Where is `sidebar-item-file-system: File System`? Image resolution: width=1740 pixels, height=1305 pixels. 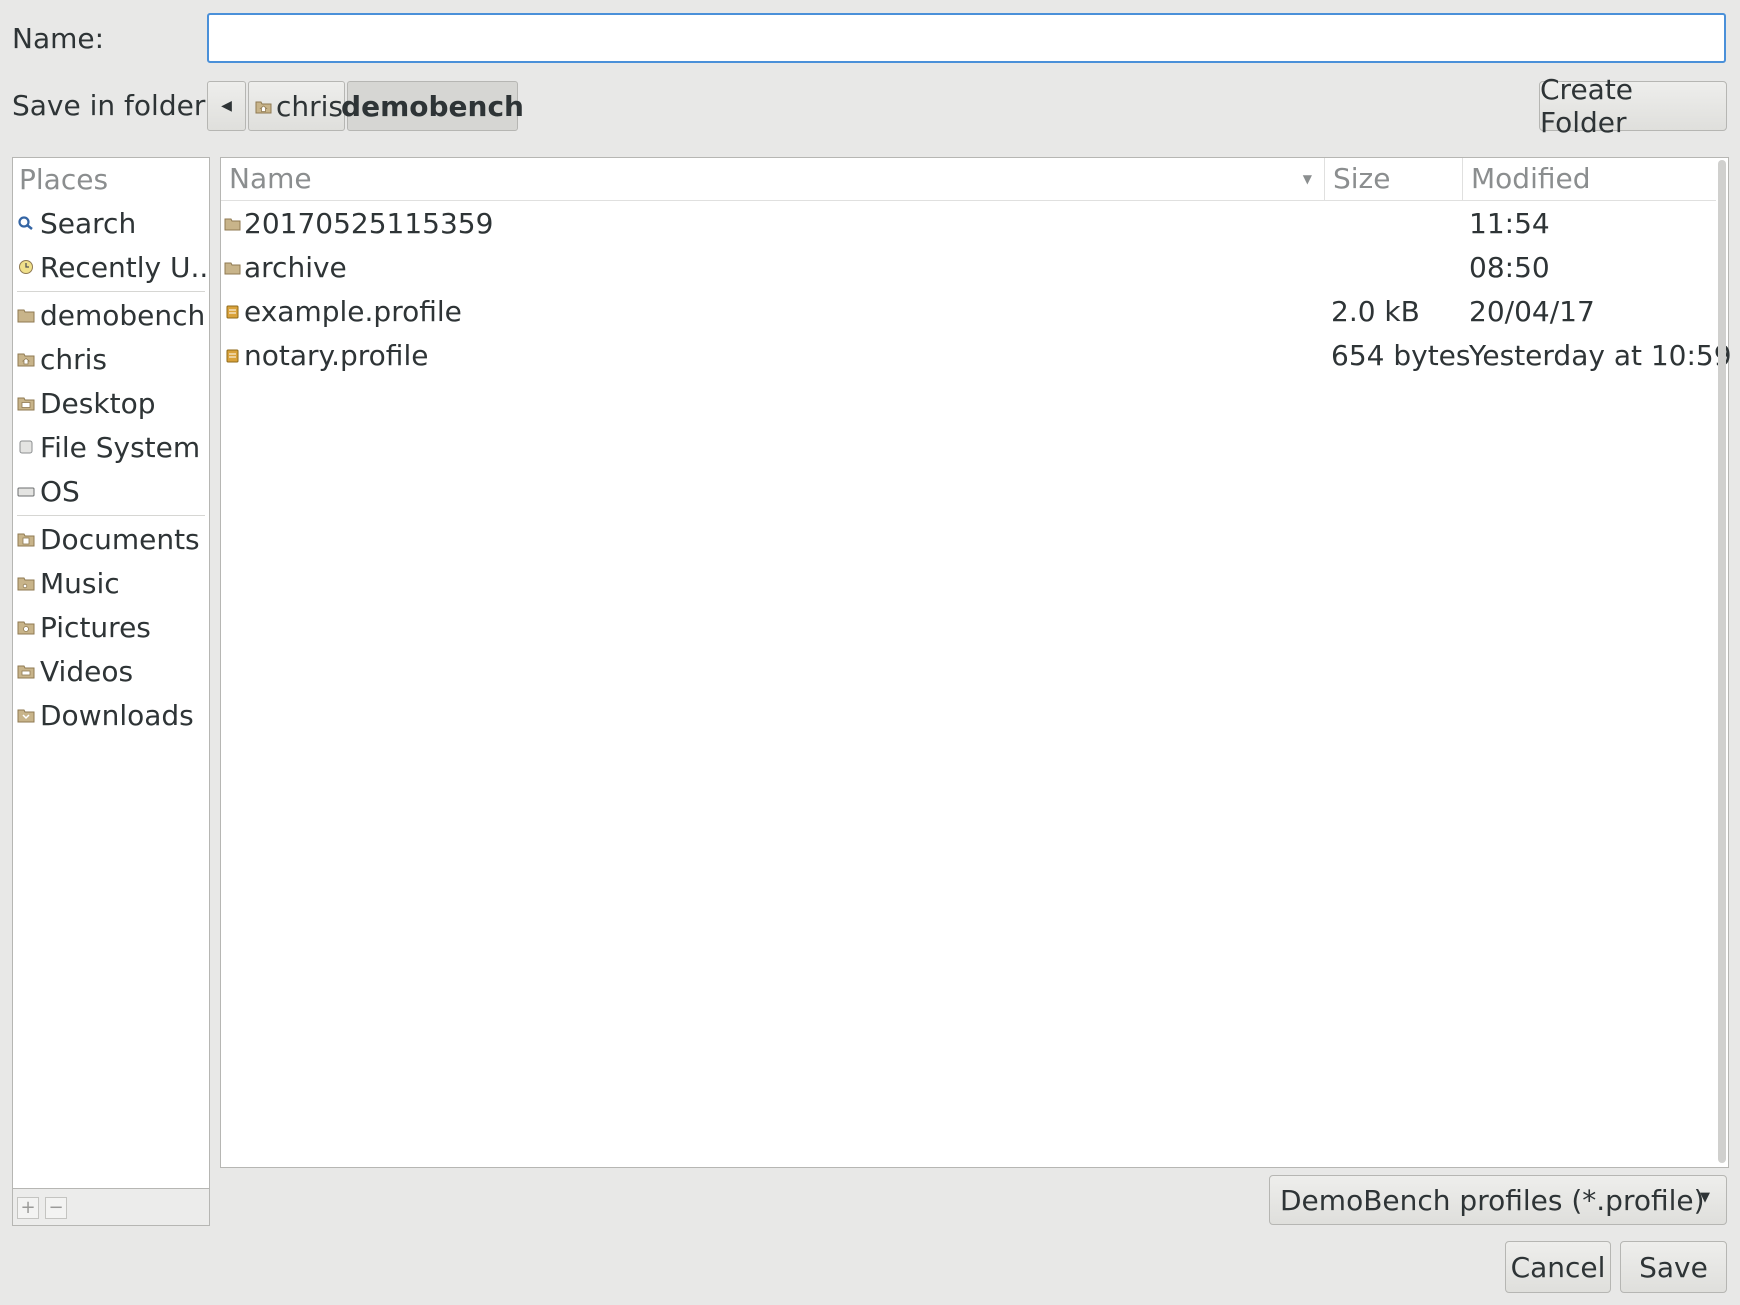
sidebar-item-file-system: File System is located at coordinates (111, 447).